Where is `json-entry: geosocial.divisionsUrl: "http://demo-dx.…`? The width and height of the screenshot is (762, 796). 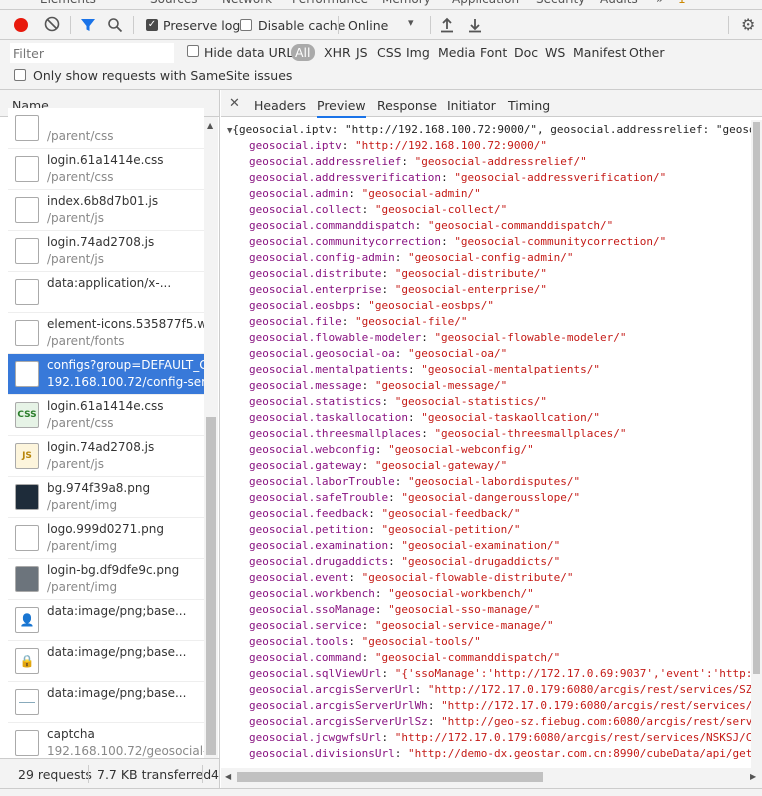
json-entry: geosocial.divisionsUrl: "http://demo-dx.… is located at coordinates (500, 754).